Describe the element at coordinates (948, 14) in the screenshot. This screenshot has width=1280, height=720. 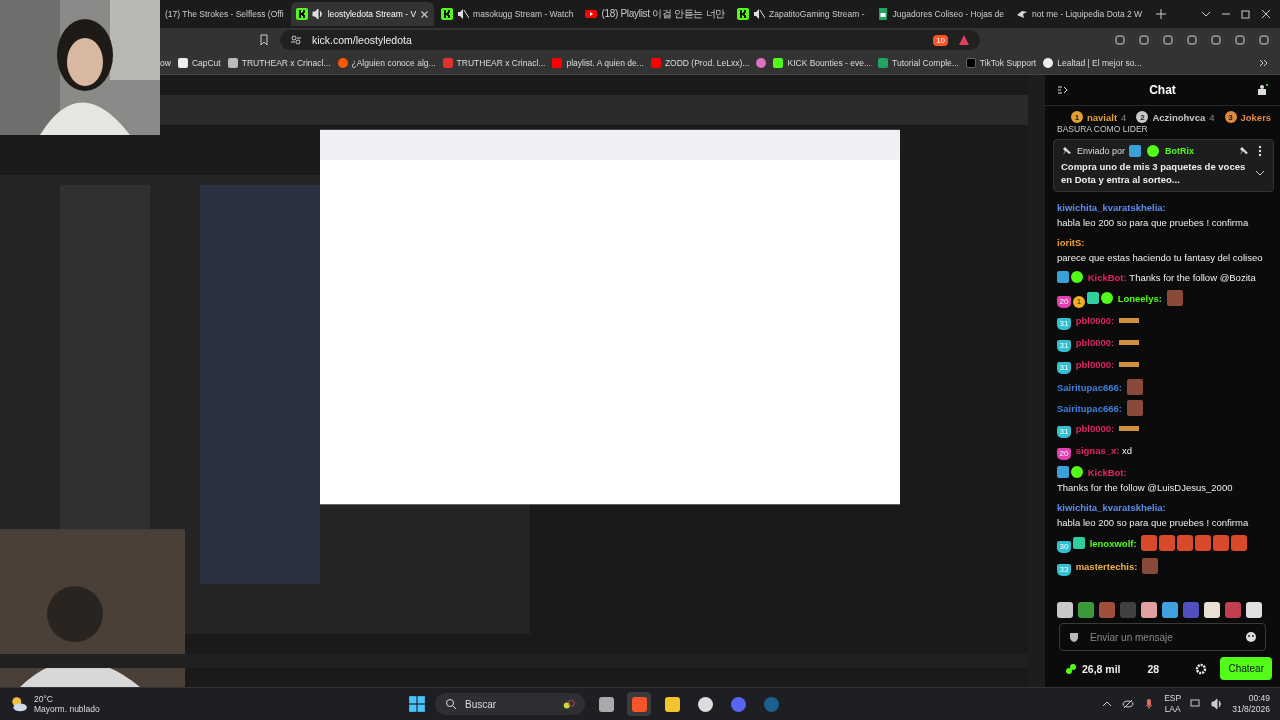
I see `tab-title: Jugadores Coliseo - Hojas de` at that location.